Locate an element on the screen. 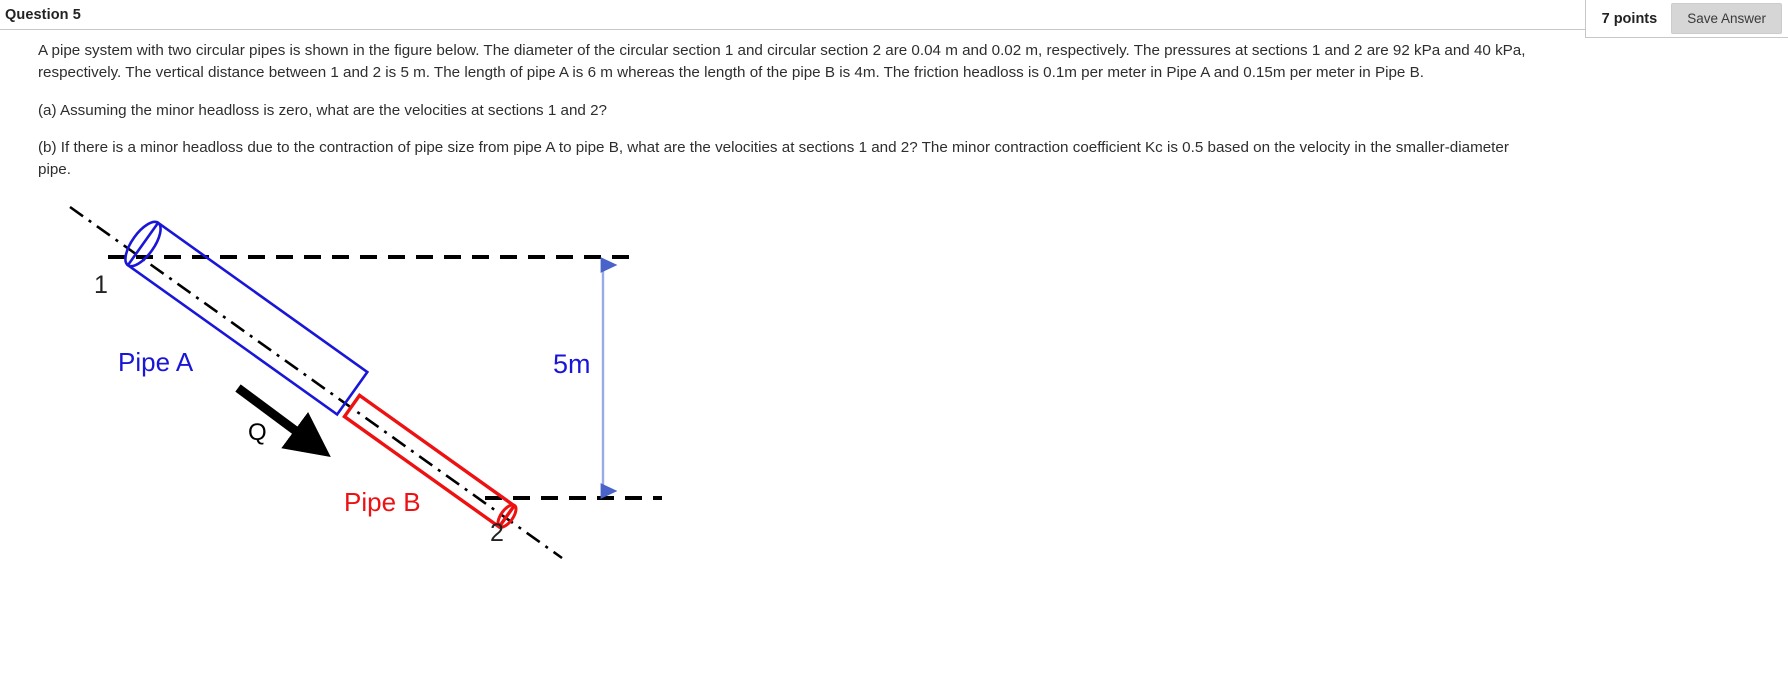 The width and height of the screenshot is (1788, 685). flow-rate-label: Q is located at coordinates (257, 432).